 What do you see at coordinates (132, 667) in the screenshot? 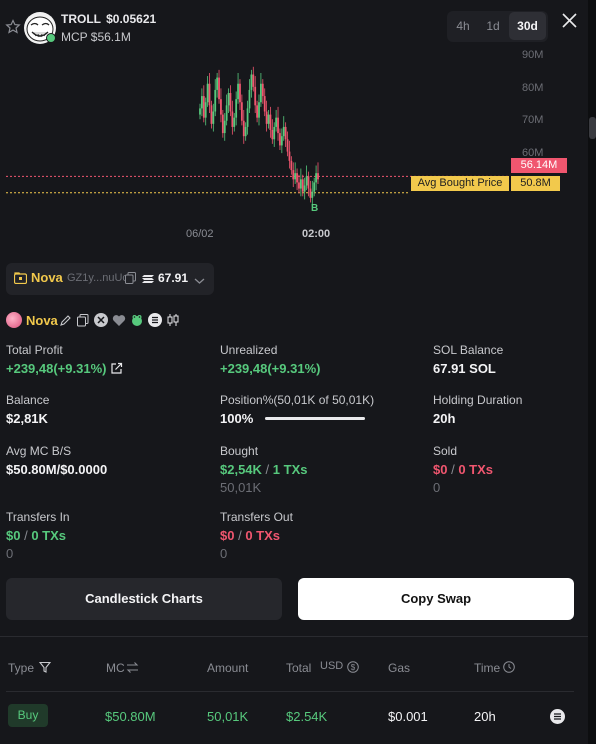
I see `swap-arrows-icon` at bounding box center [132, 667].